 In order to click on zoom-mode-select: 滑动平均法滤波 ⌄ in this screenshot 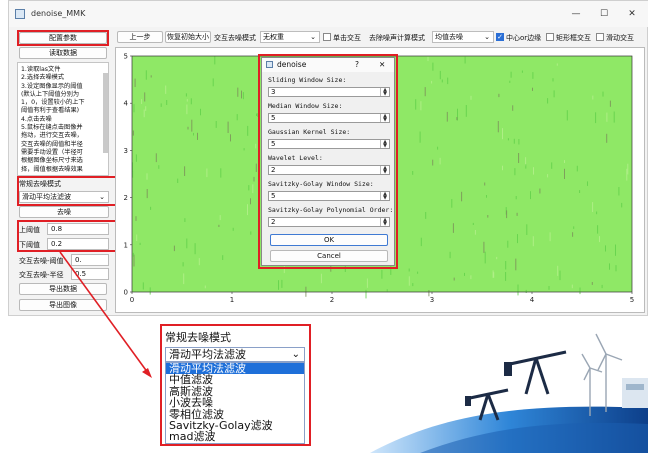, I will do `click(235, 354)`.